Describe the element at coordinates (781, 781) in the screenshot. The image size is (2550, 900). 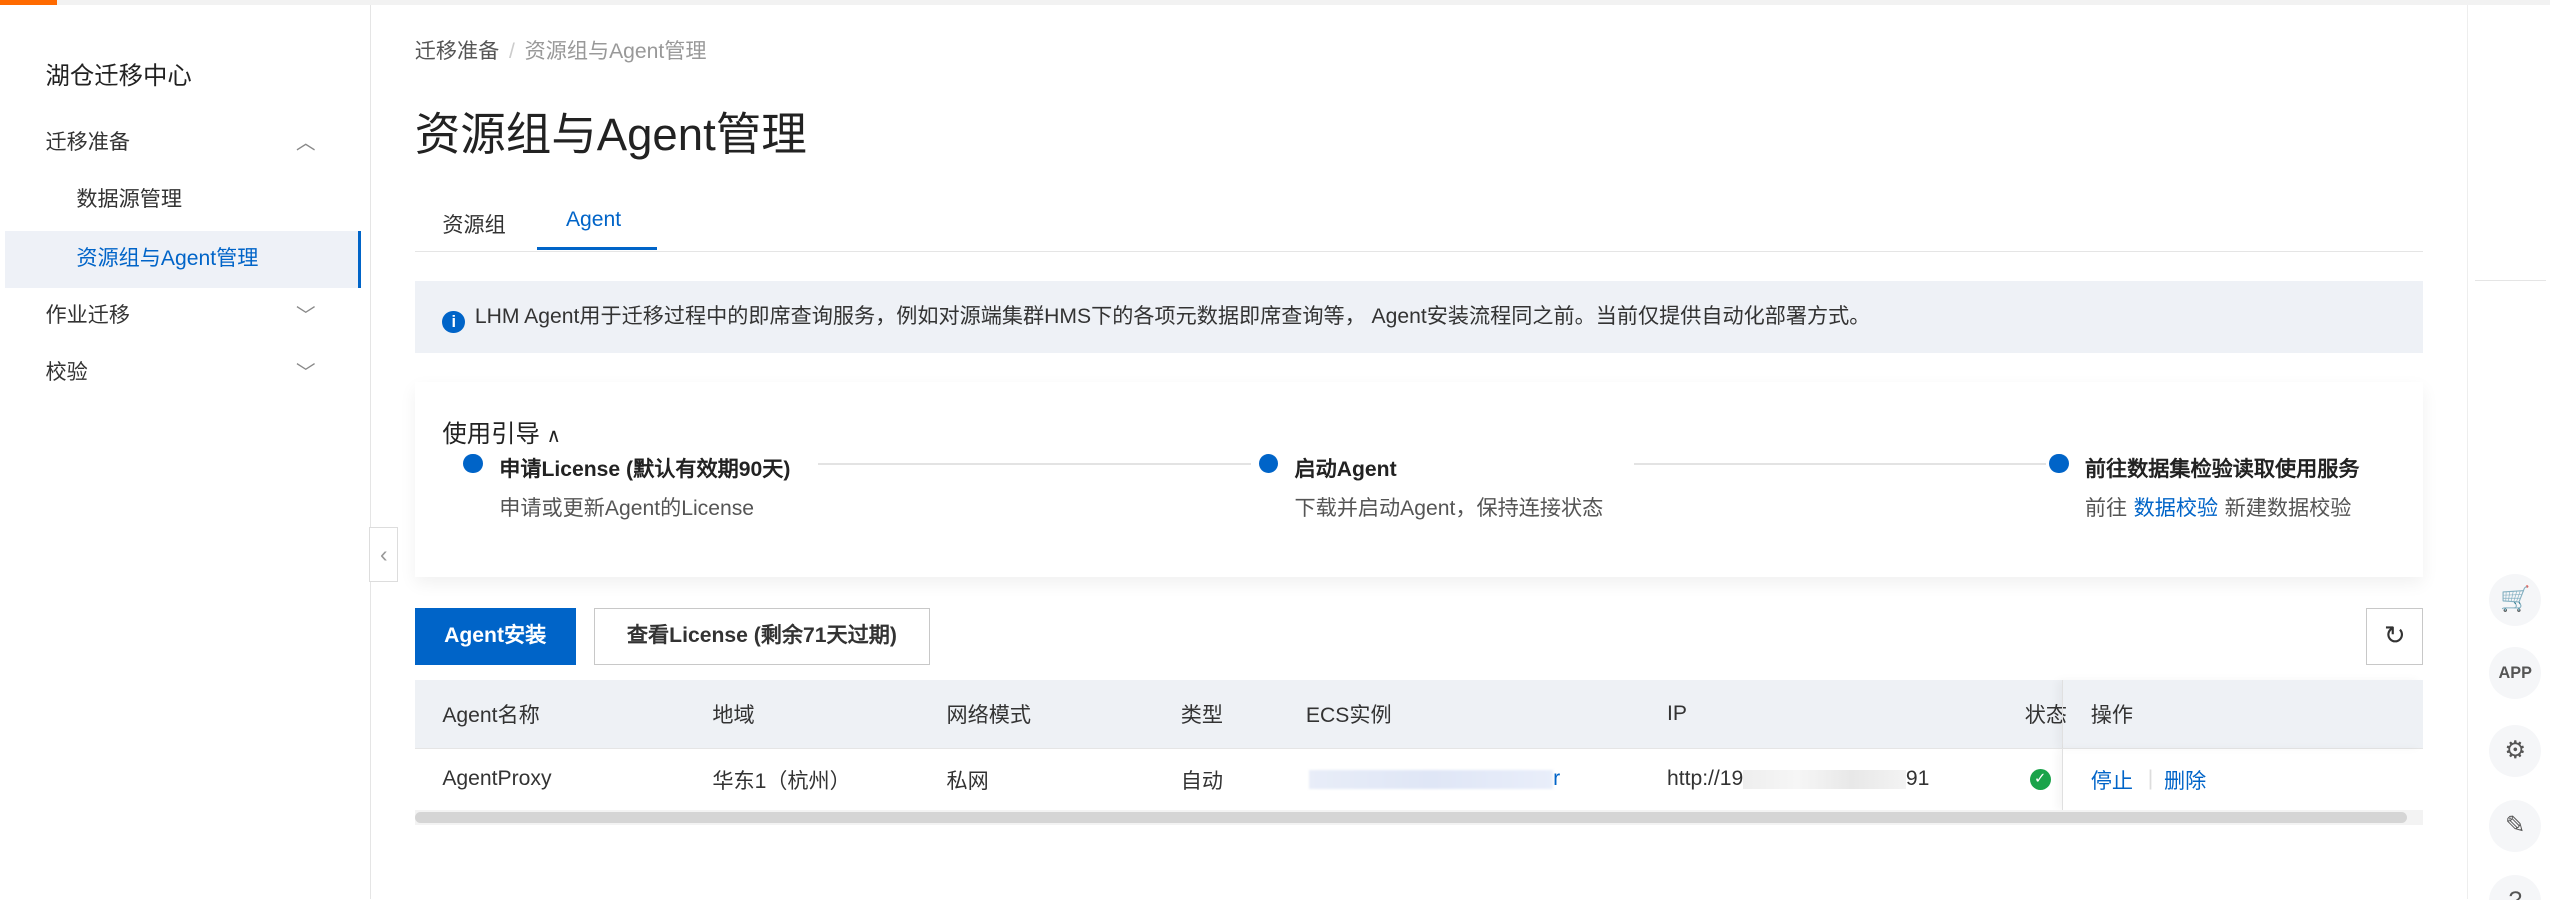
I see `agent-region: 华东1（杭州）` at that location.